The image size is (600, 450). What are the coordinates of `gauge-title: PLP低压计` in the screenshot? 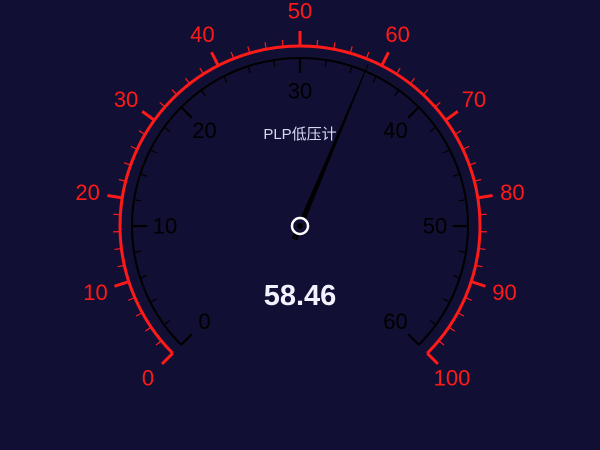 It's located at (299, 134).